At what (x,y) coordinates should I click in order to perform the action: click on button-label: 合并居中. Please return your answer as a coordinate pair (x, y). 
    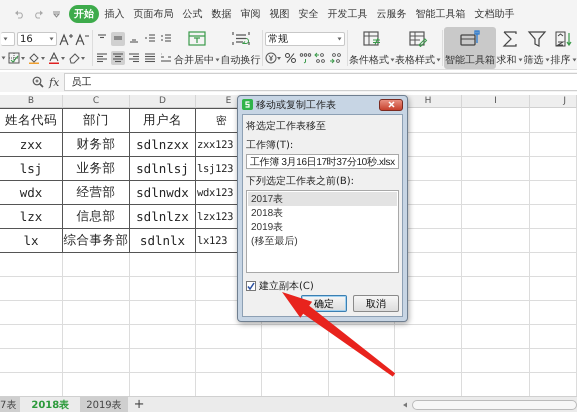
    Looking at the image, I should click on (194, 60).